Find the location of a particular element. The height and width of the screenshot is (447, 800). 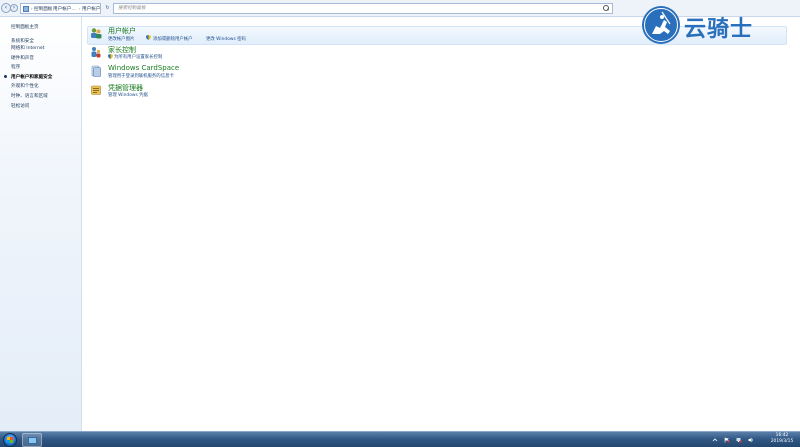

control-panel-window-icon is located at coordinates (32, 440).